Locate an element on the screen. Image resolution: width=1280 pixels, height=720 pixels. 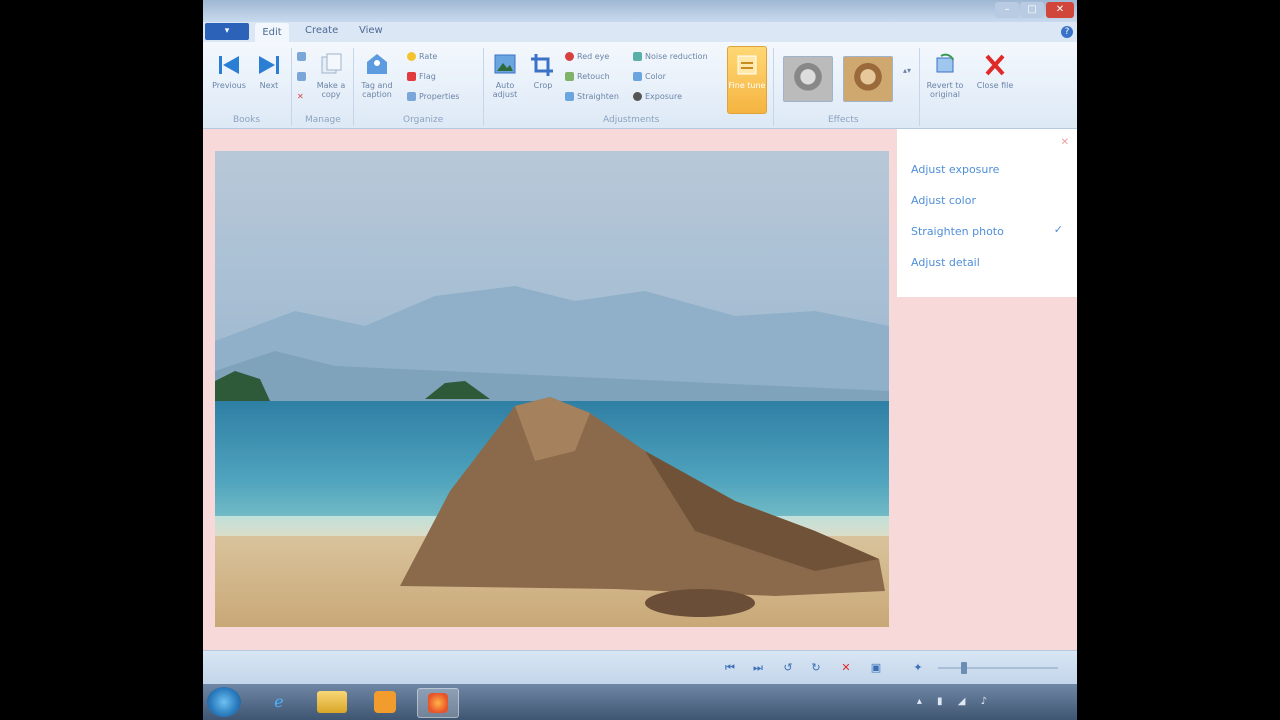
photo-gallery-taskbar-icon is located at coordinates (438, 703).